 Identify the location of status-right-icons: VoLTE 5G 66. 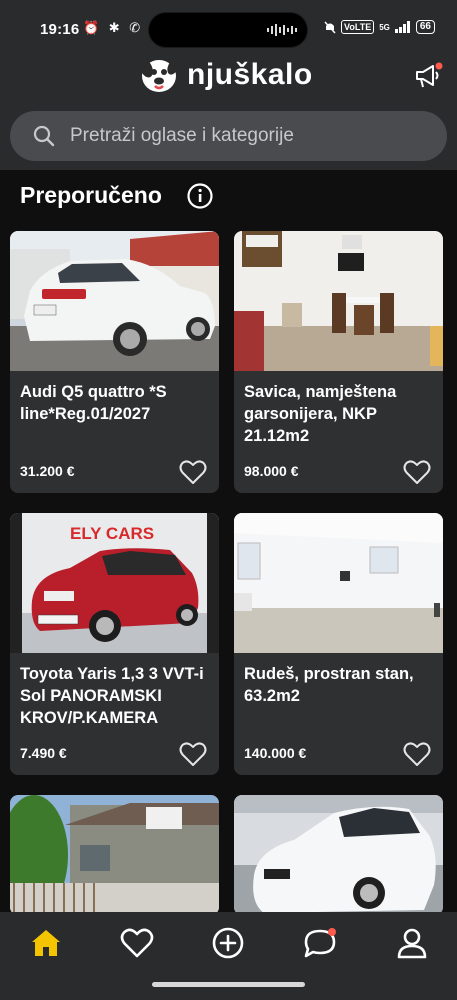
(379, 27).